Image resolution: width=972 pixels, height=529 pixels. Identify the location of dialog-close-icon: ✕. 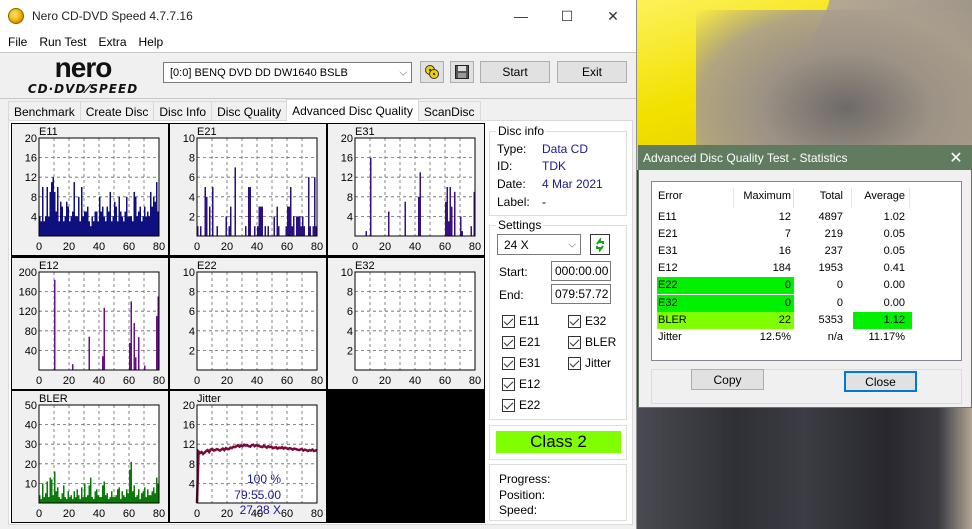
(956, 158).